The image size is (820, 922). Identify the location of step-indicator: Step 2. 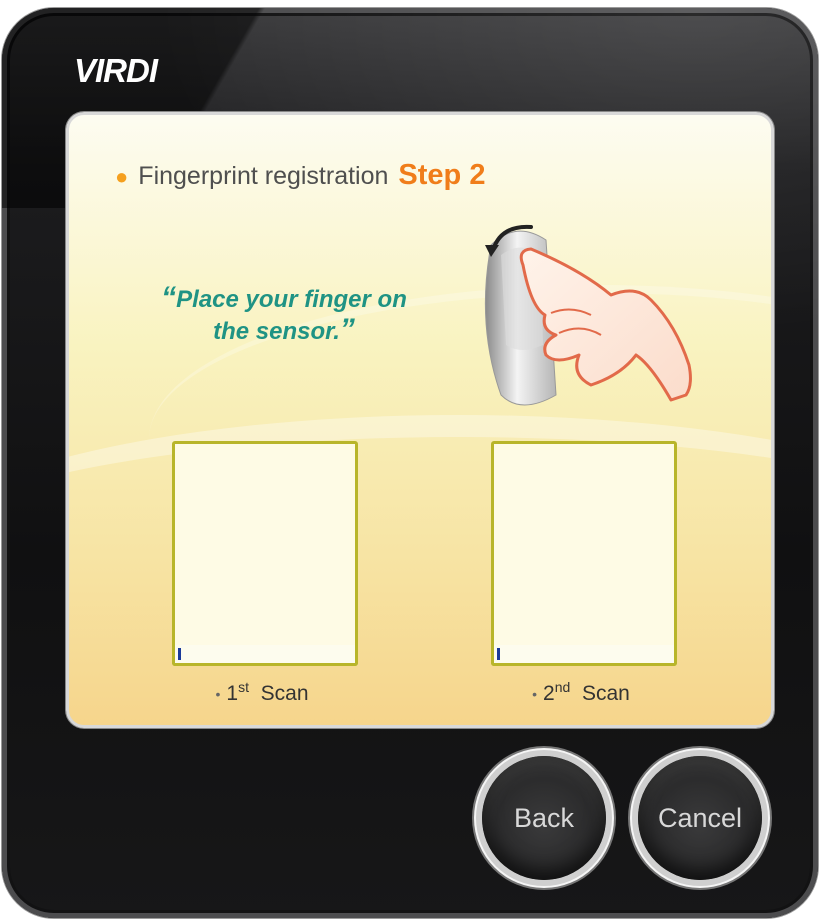
(442, 175).